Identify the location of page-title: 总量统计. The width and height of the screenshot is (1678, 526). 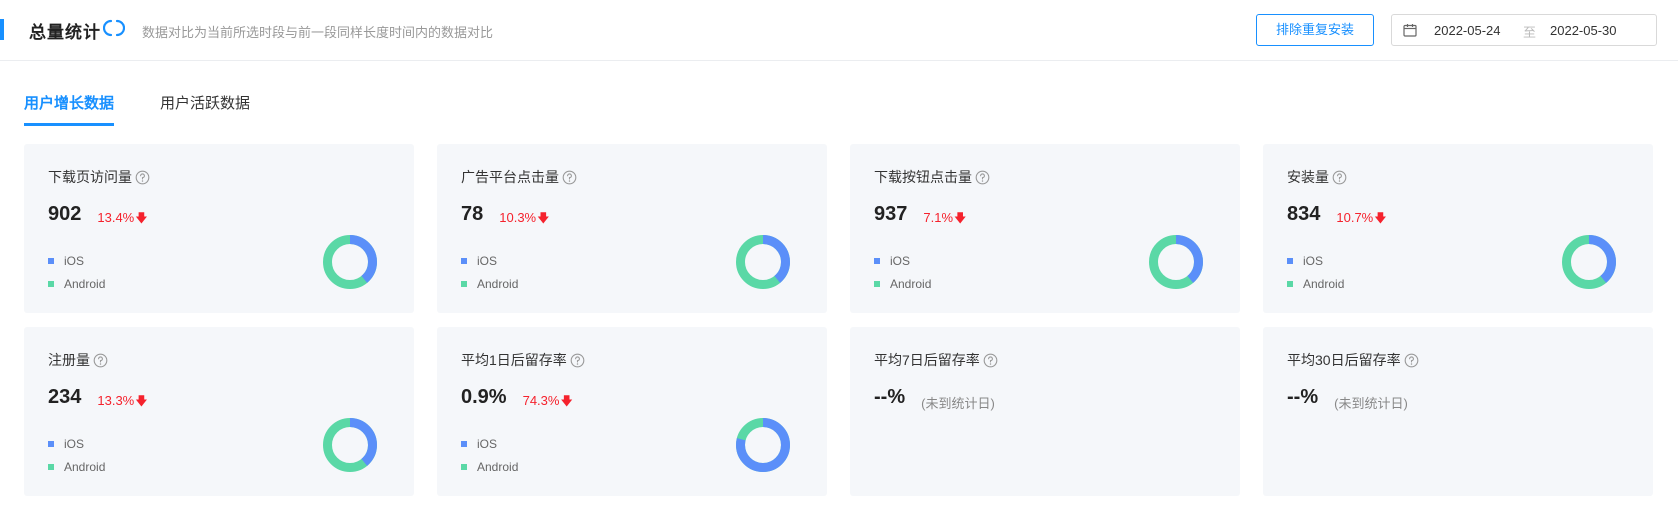
(65, 32).